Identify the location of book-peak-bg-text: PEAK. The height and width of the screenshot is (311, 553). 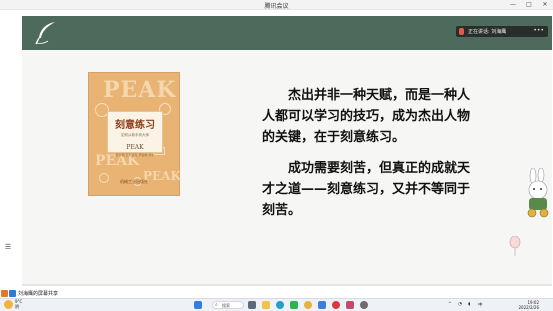
(140, 90).